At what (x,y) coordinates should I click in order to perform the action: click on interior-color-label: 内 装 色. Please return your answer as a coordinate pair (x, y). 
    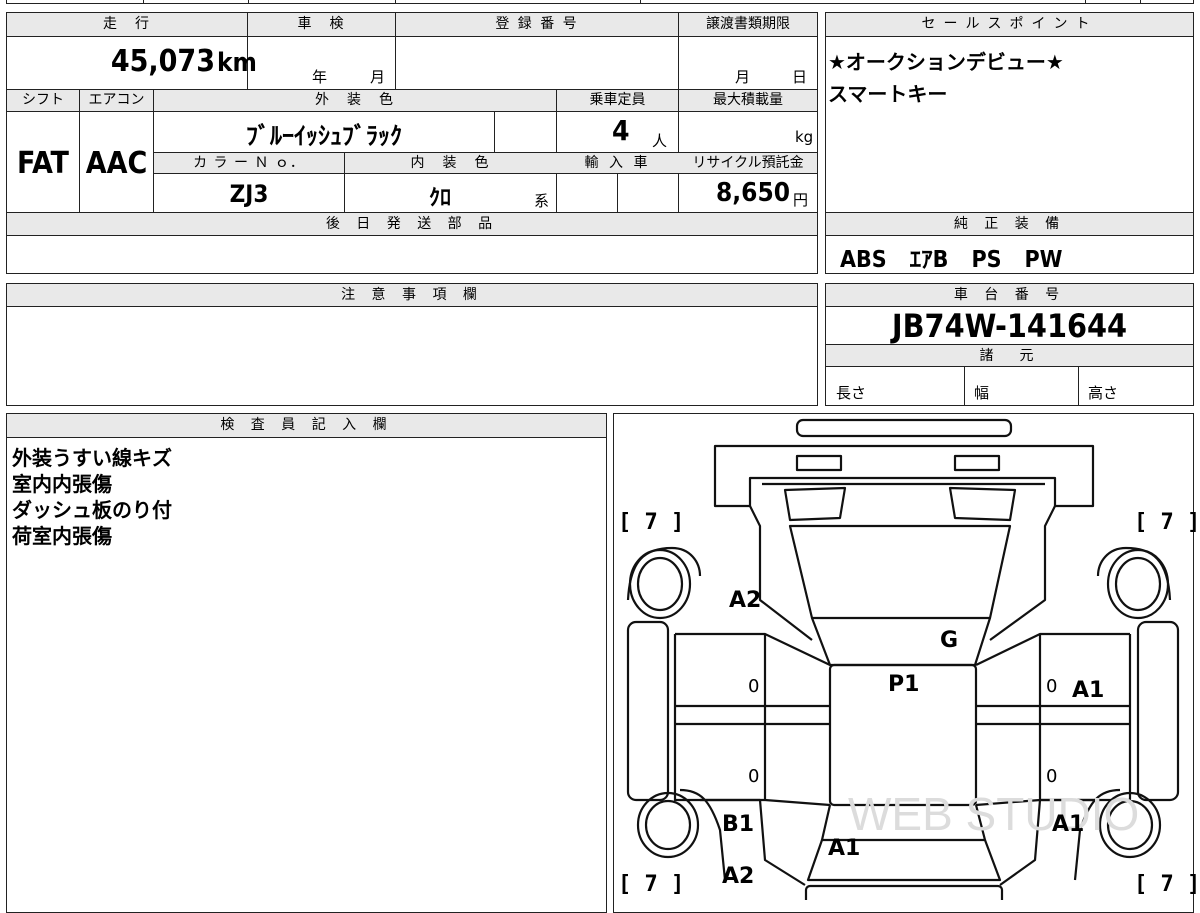
    Looking at the image, I should click on (450, 163).